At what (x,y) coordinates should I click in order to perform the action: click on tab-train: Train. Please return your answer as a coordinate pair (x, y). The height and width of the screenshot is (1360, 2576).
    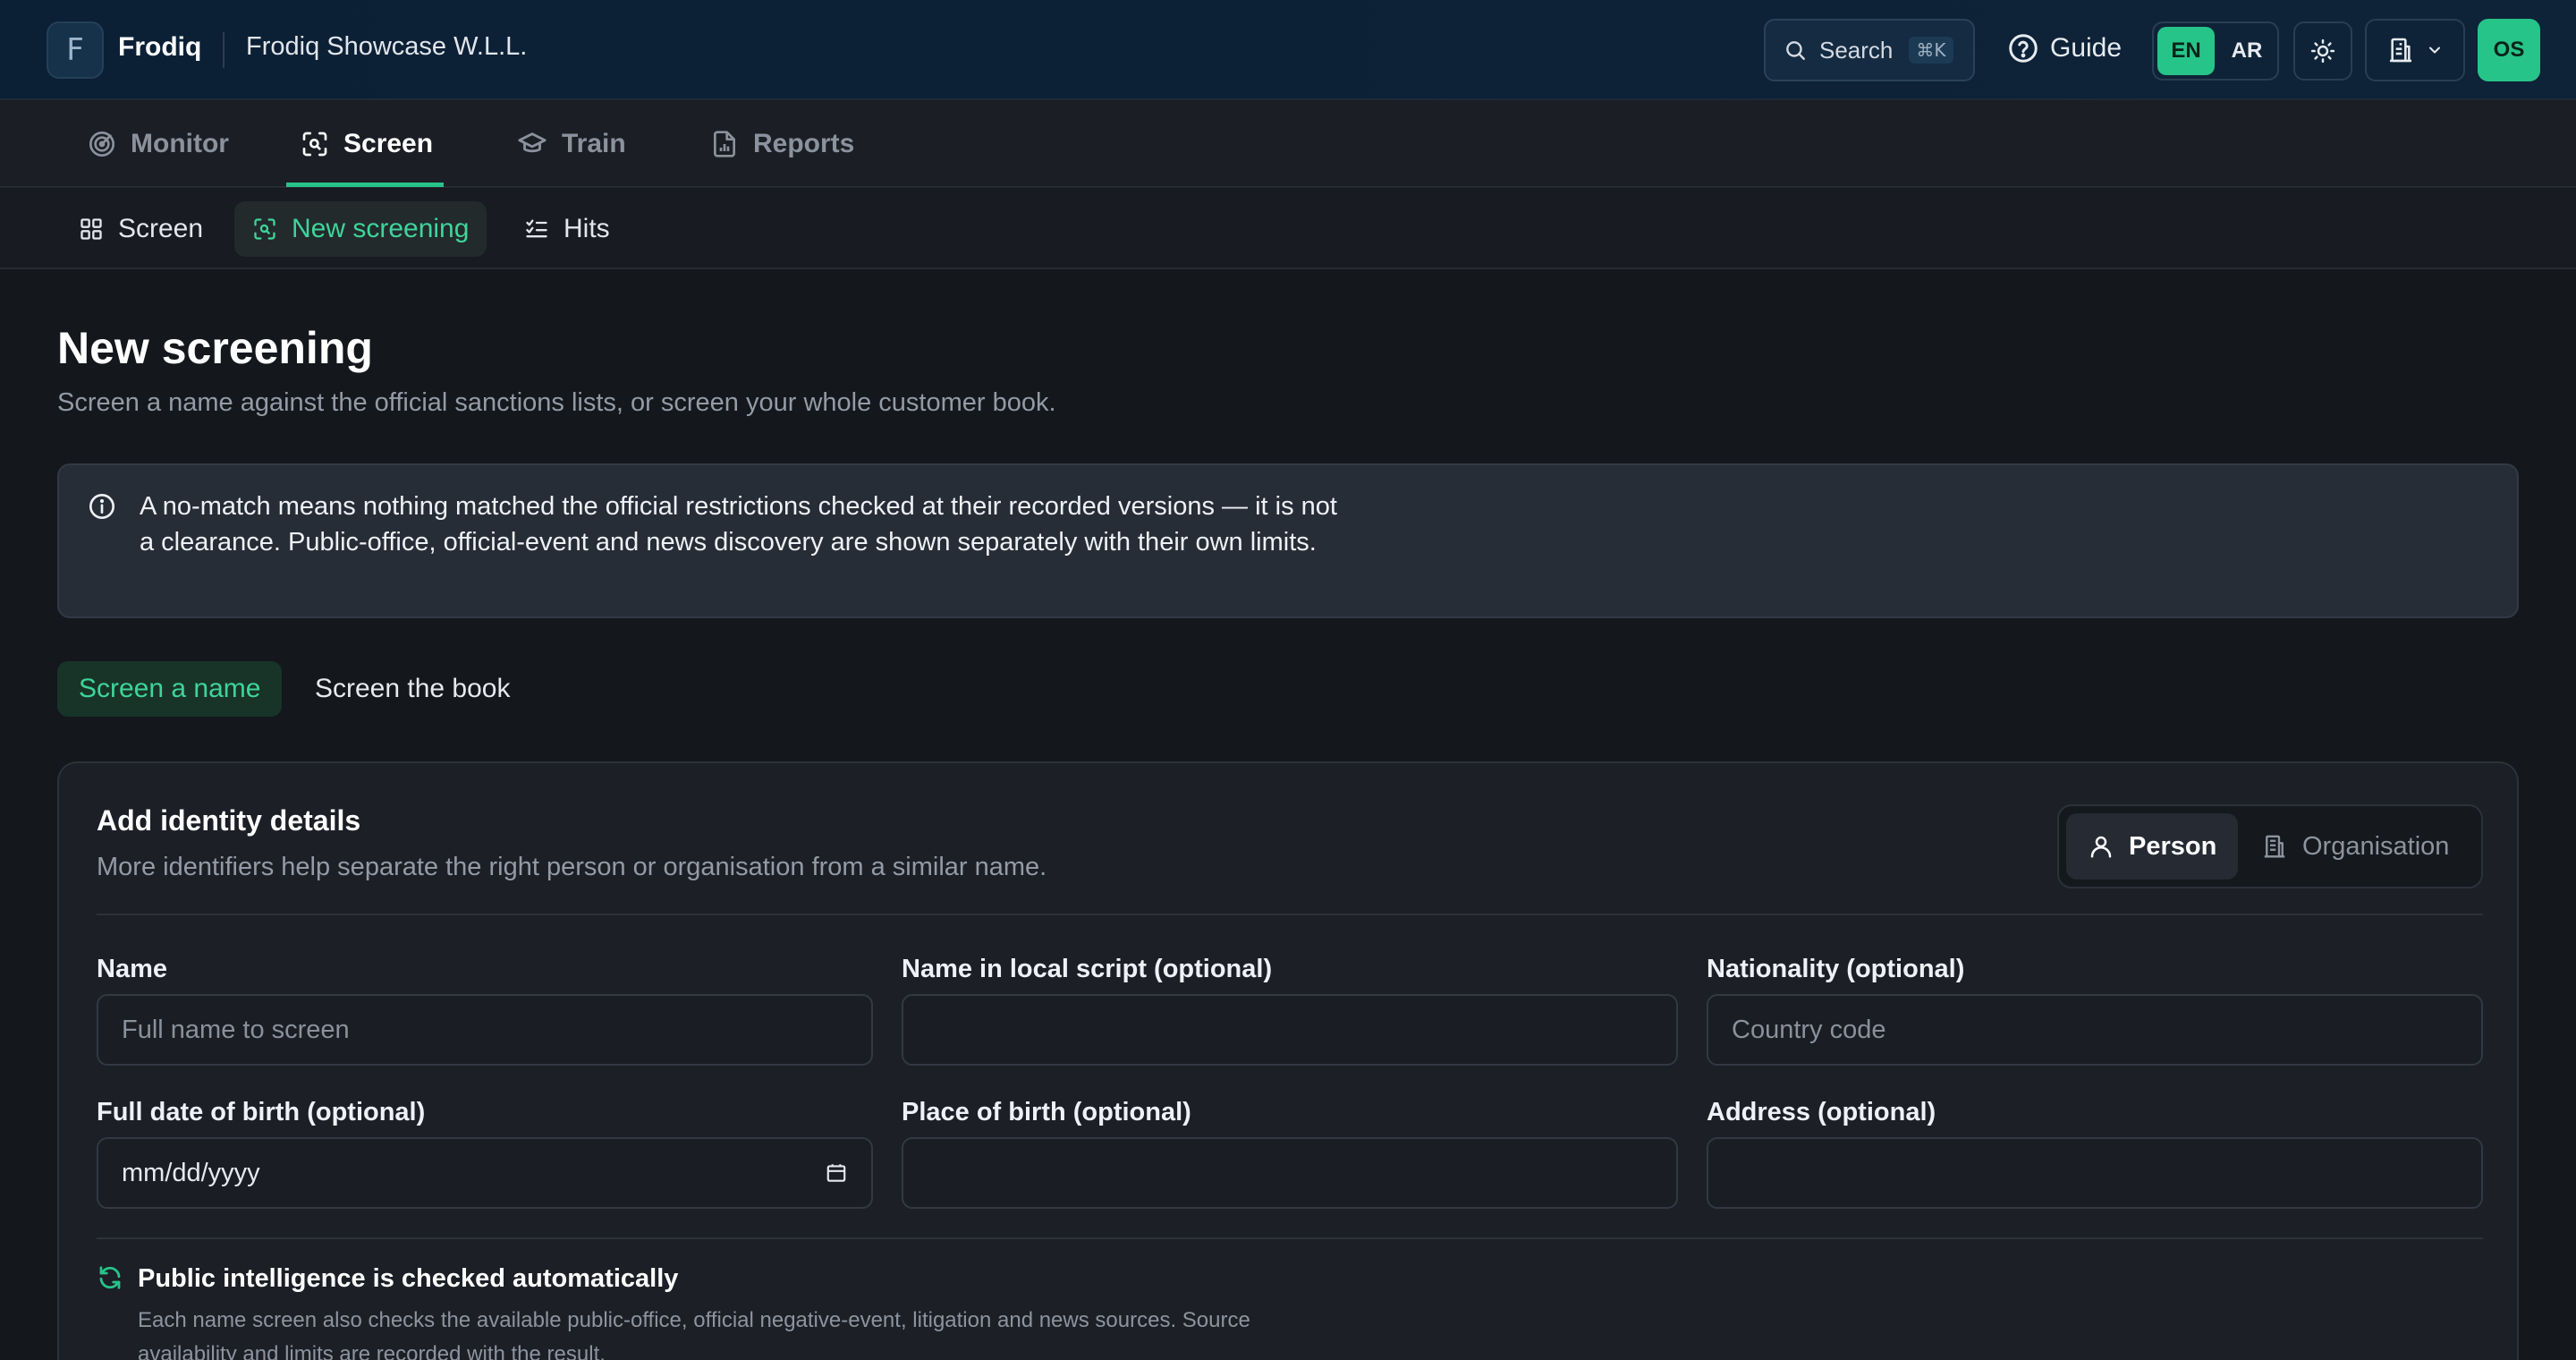
    Looking at the image, I should click on (571, 144).